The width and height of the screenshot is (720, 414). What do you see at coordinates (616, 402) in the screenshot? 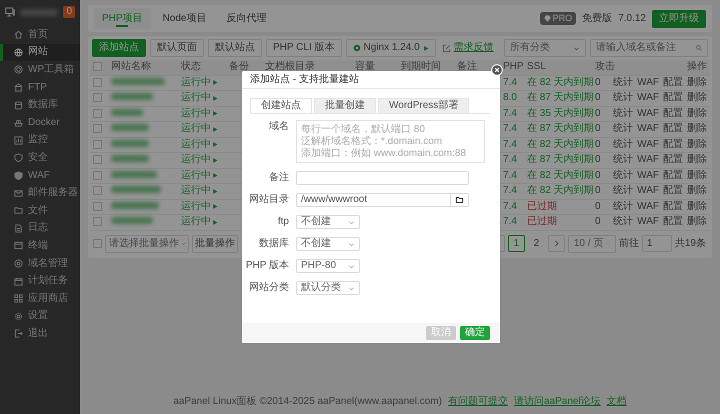
I see `footer-link: 文档` at bounding box center [616, 402].